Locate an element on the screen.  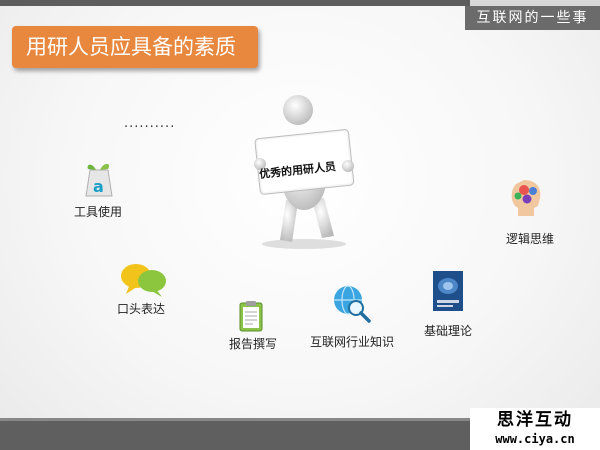
book-icon is located at coordinates (448, 291).